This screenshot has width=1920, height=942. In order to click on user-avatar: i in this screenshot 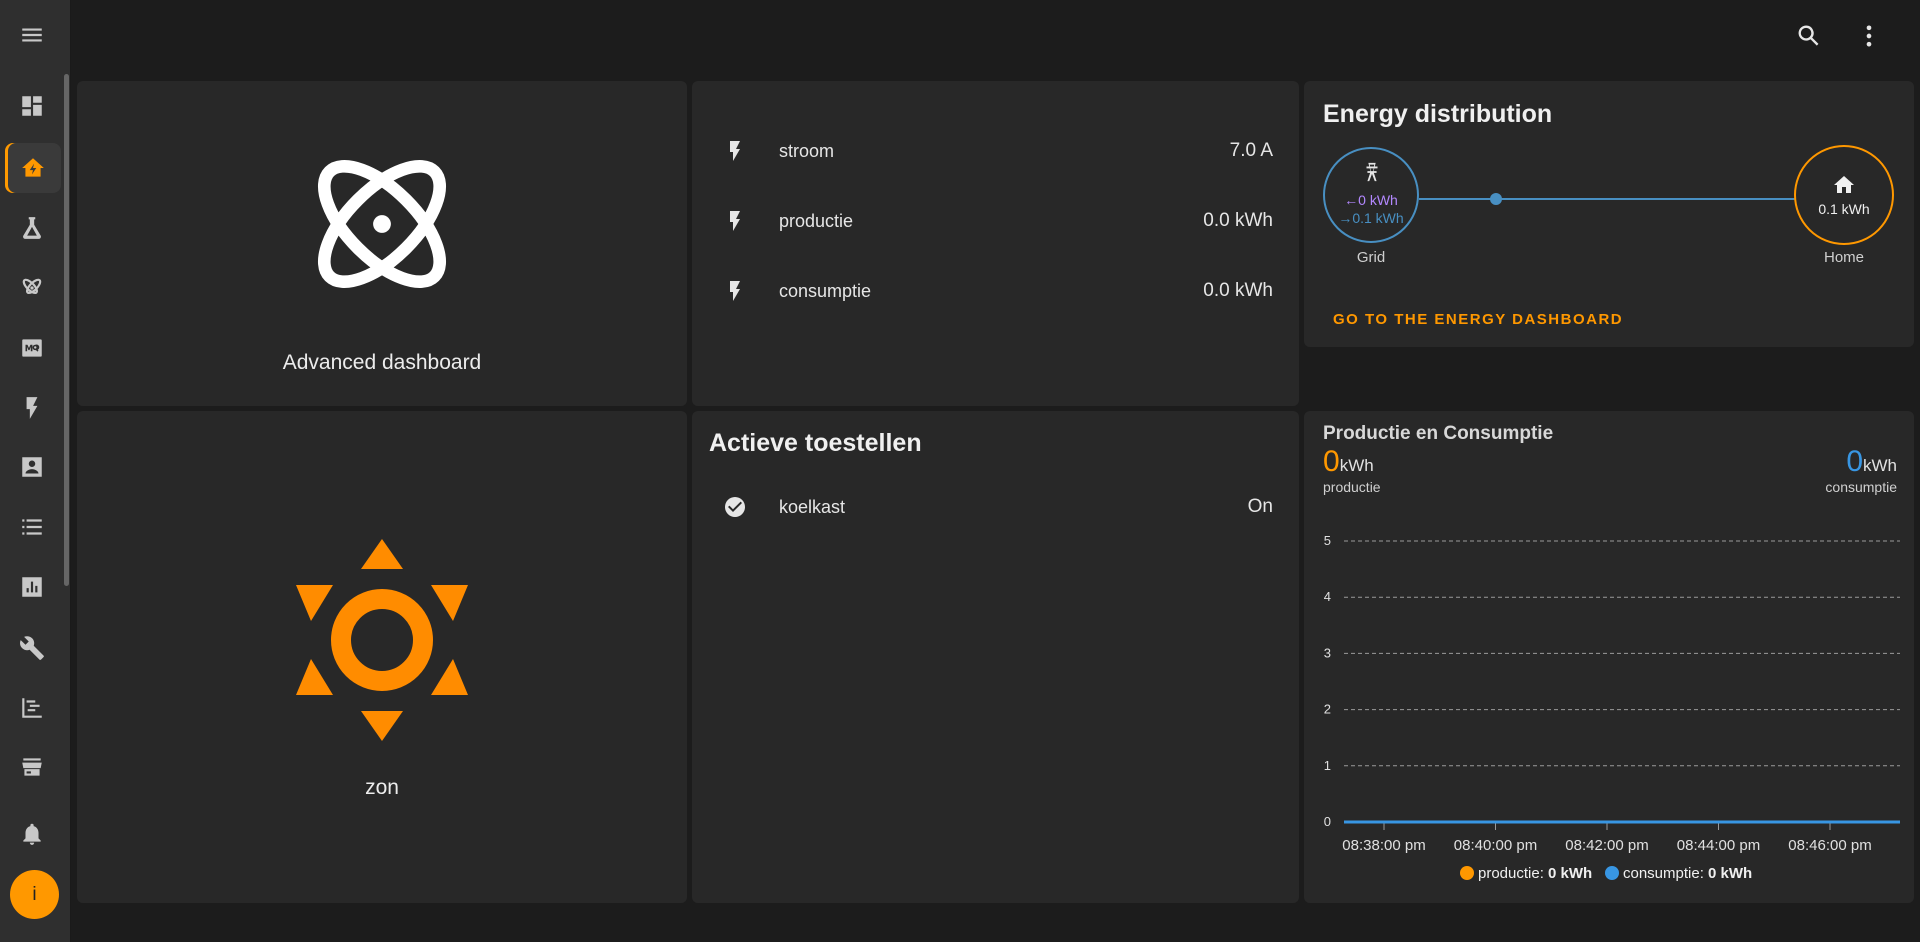, I will do `click(34, 894)`.